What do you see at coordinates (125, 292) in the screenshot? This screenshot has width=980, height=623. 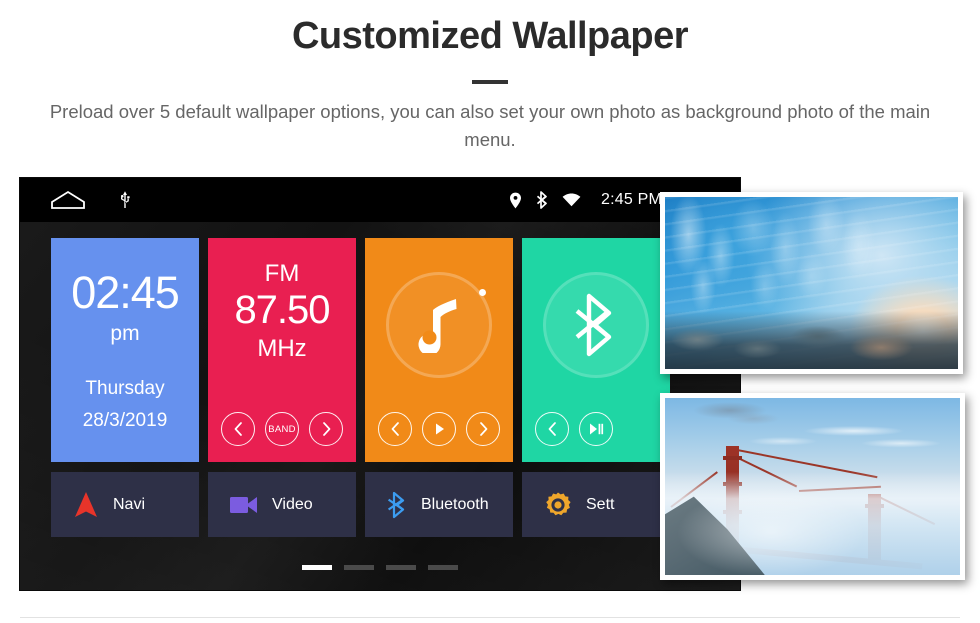 I see `clock-time: 02:45` at bounding box center [125, 292].